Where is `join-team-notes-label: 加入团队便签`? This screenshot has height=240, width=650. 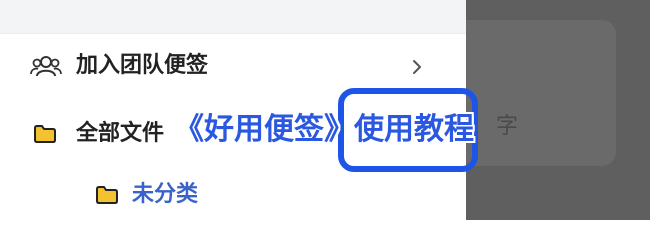 join-team-notes-label: 加入团队便签 is located at coordinates (142, 65).